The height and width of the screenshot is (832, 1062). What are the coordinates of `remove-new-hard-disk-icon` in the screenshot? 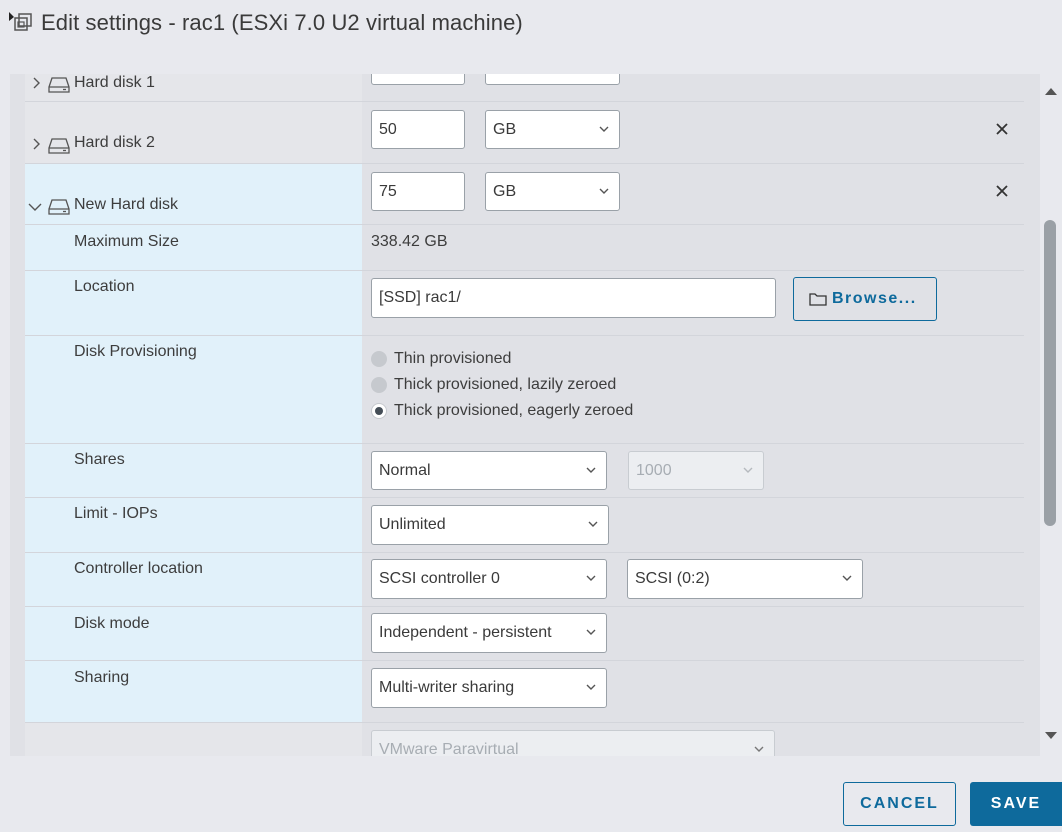 It's located at (1002, 191).